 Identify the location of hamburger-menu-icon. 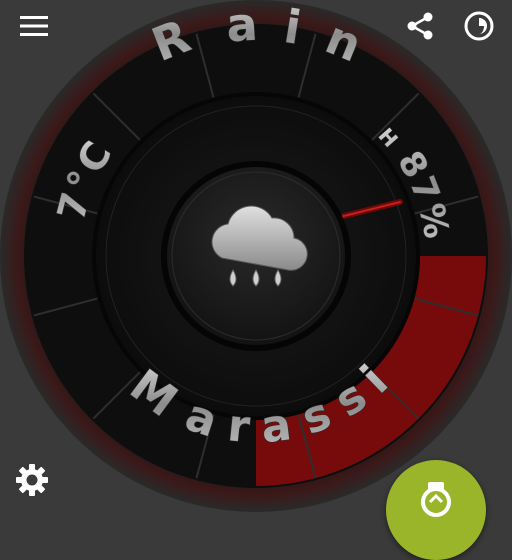
(34, 26).